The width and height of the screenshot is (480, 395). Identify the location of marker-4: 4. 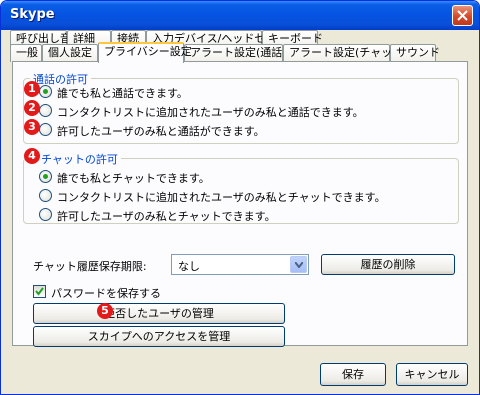
(32, 156).